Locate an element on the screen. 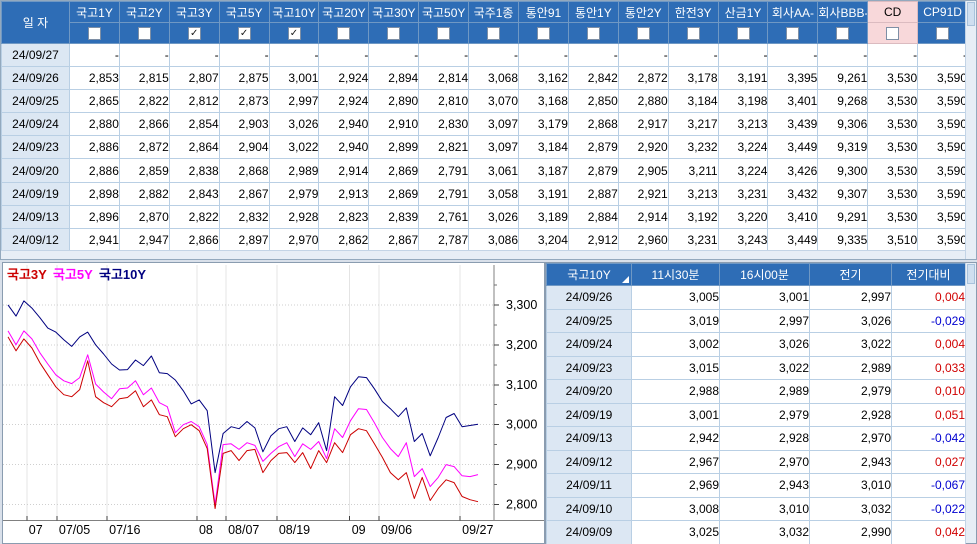  column-header: 전기 is located at coordinates (850, 274).